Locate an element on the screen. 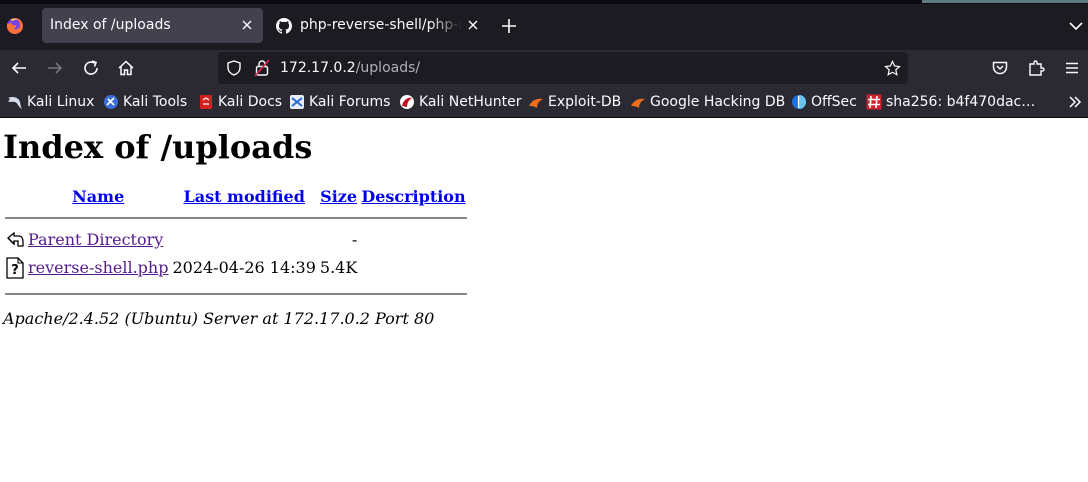 This screenshot has height=482, width=1088. modified-column-header: Last modified is located at coordinates (243, 196).